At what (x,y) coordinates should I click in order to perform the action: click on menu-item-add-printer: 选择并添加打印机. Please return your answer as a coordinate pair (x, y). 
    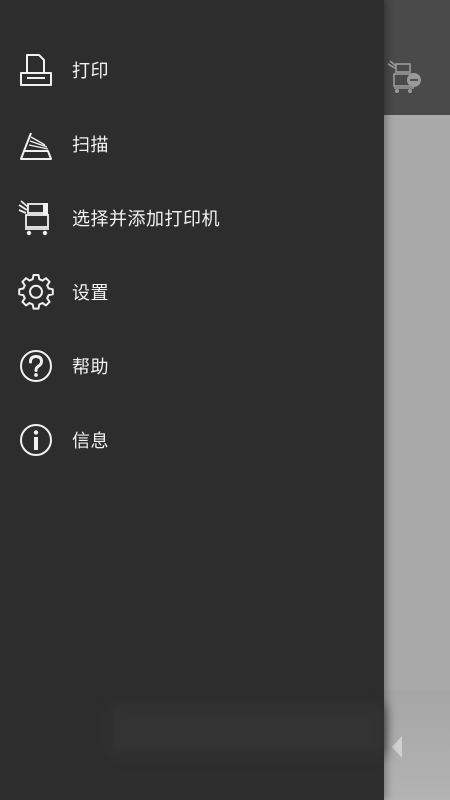
    Looking at the image, I should click on (192, 218).